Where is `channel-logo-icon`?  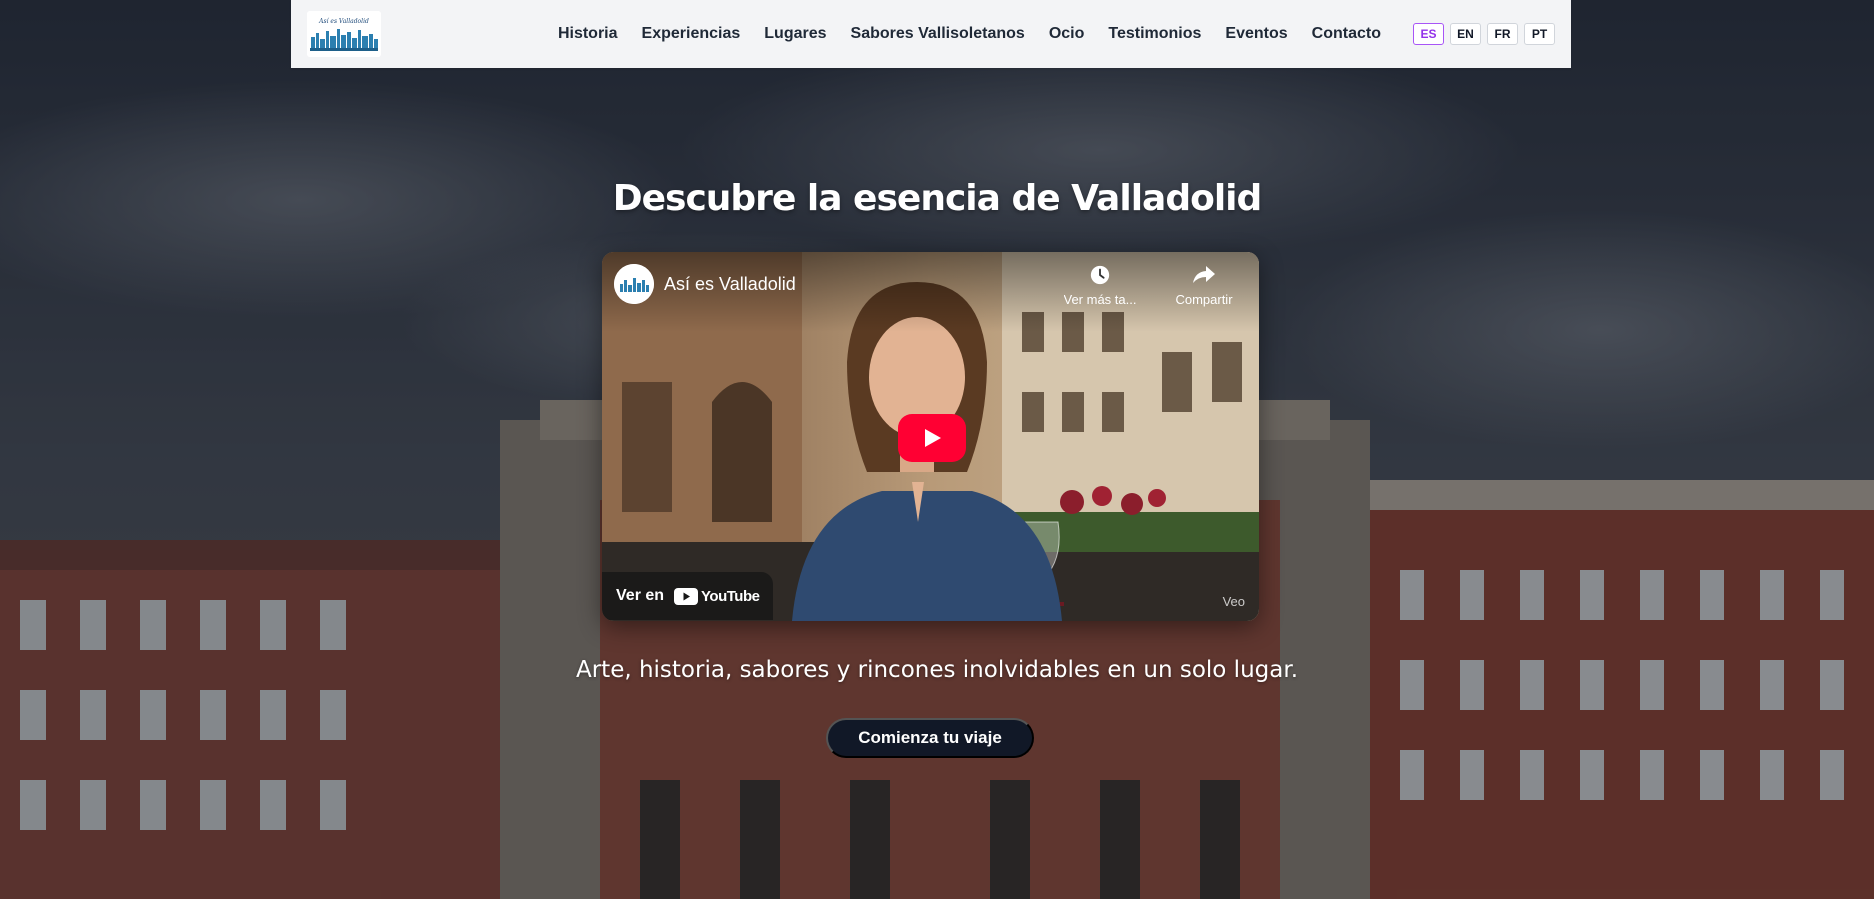 channel-logo-icon is located at coordinates (634, 284).